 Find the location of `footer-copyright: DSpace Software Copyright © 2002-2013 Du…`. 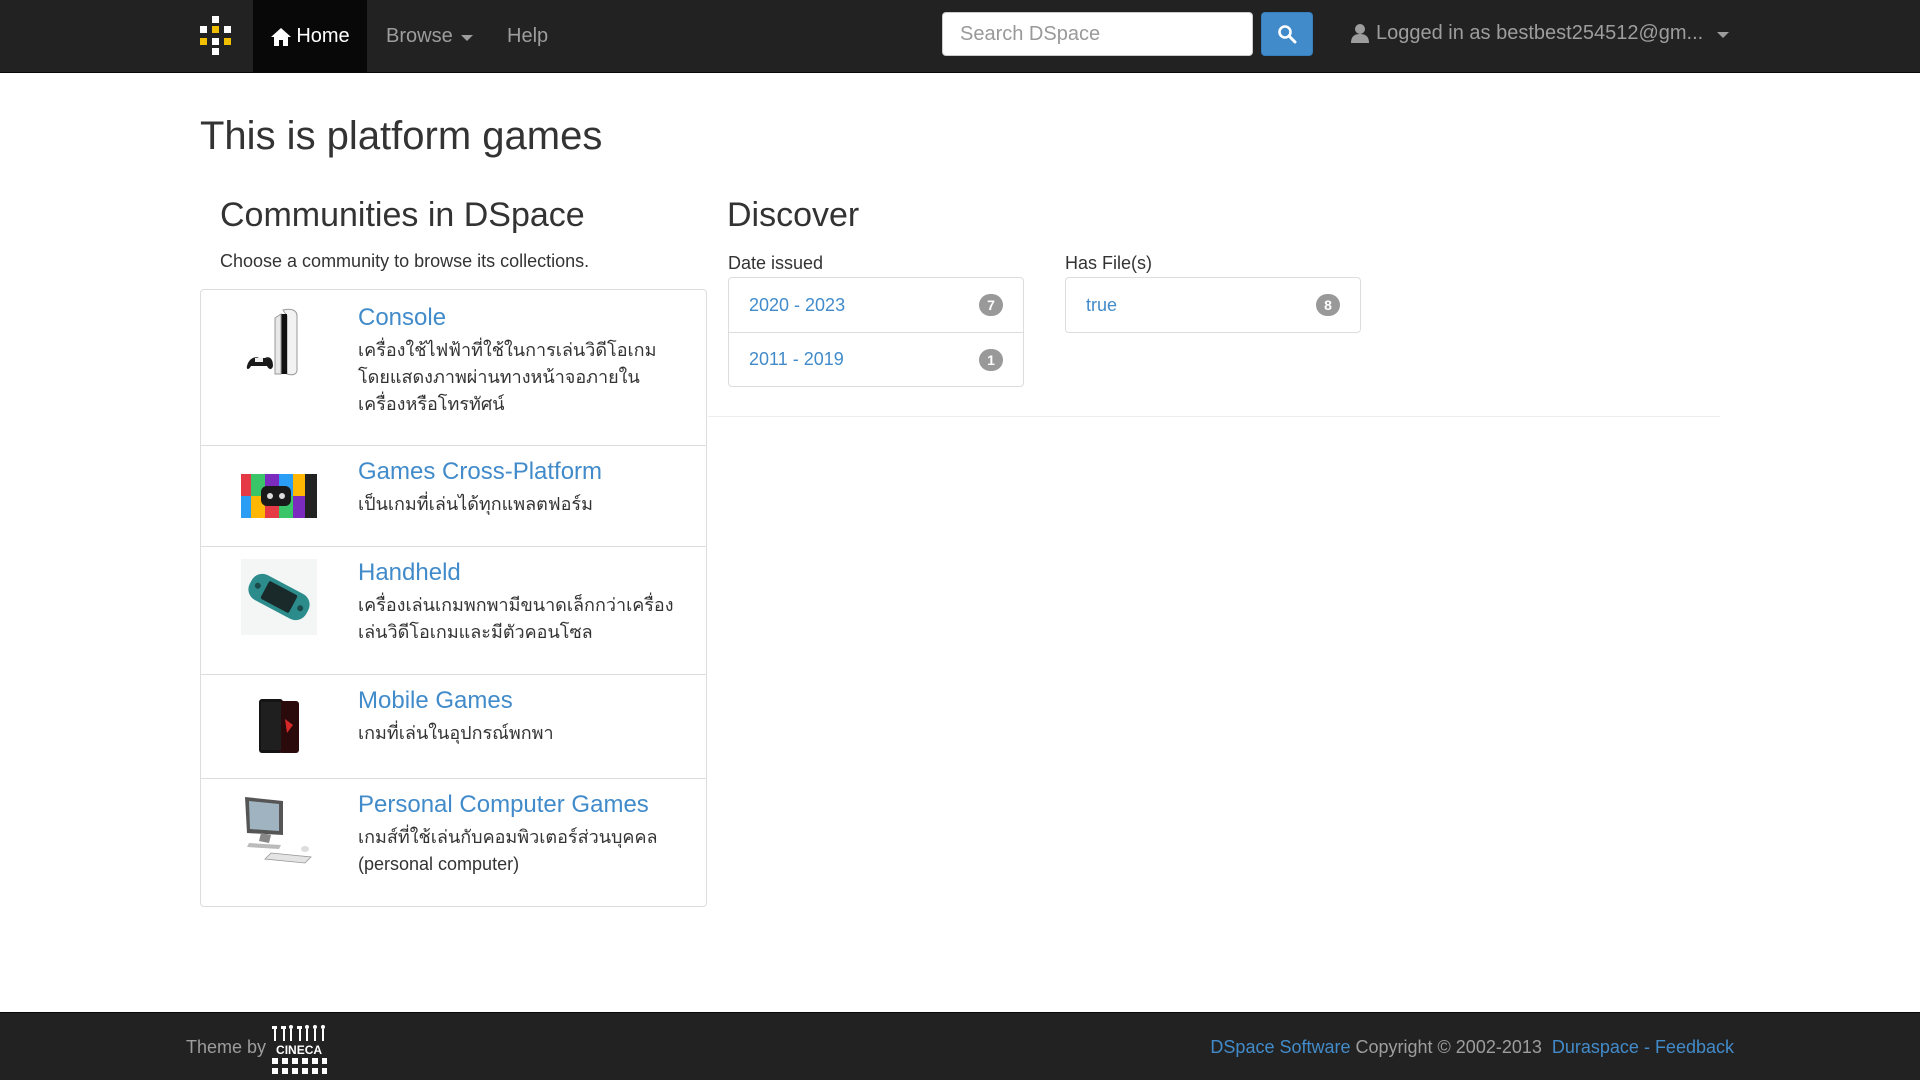

footer-copyright: DSpace Software Copyright © 2002-2013 Du… is located at coordinates (1472, 1046).